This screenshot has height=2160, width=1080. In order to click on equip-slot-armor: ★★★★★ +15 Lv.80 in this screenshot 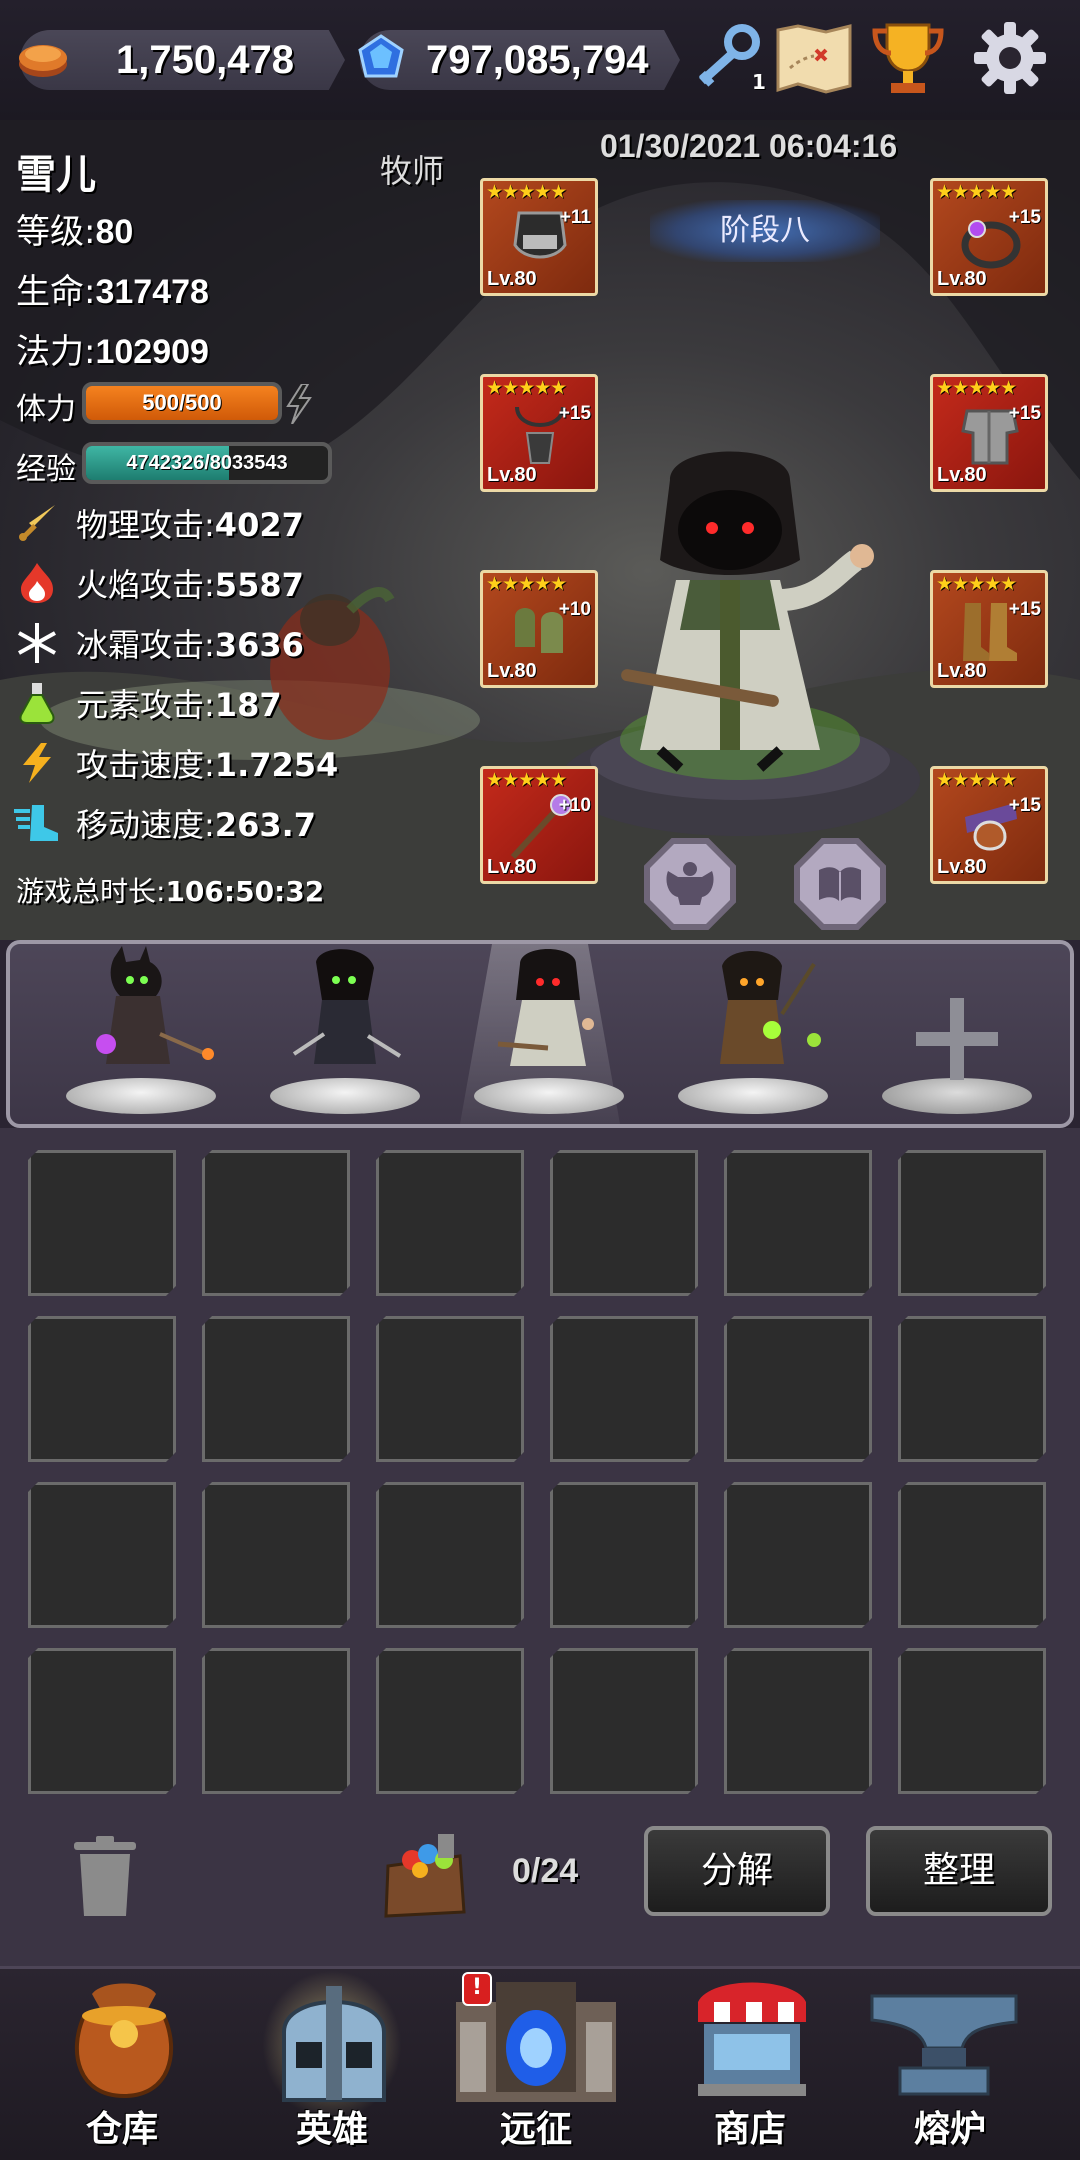, I will do `click(989, 433)`.